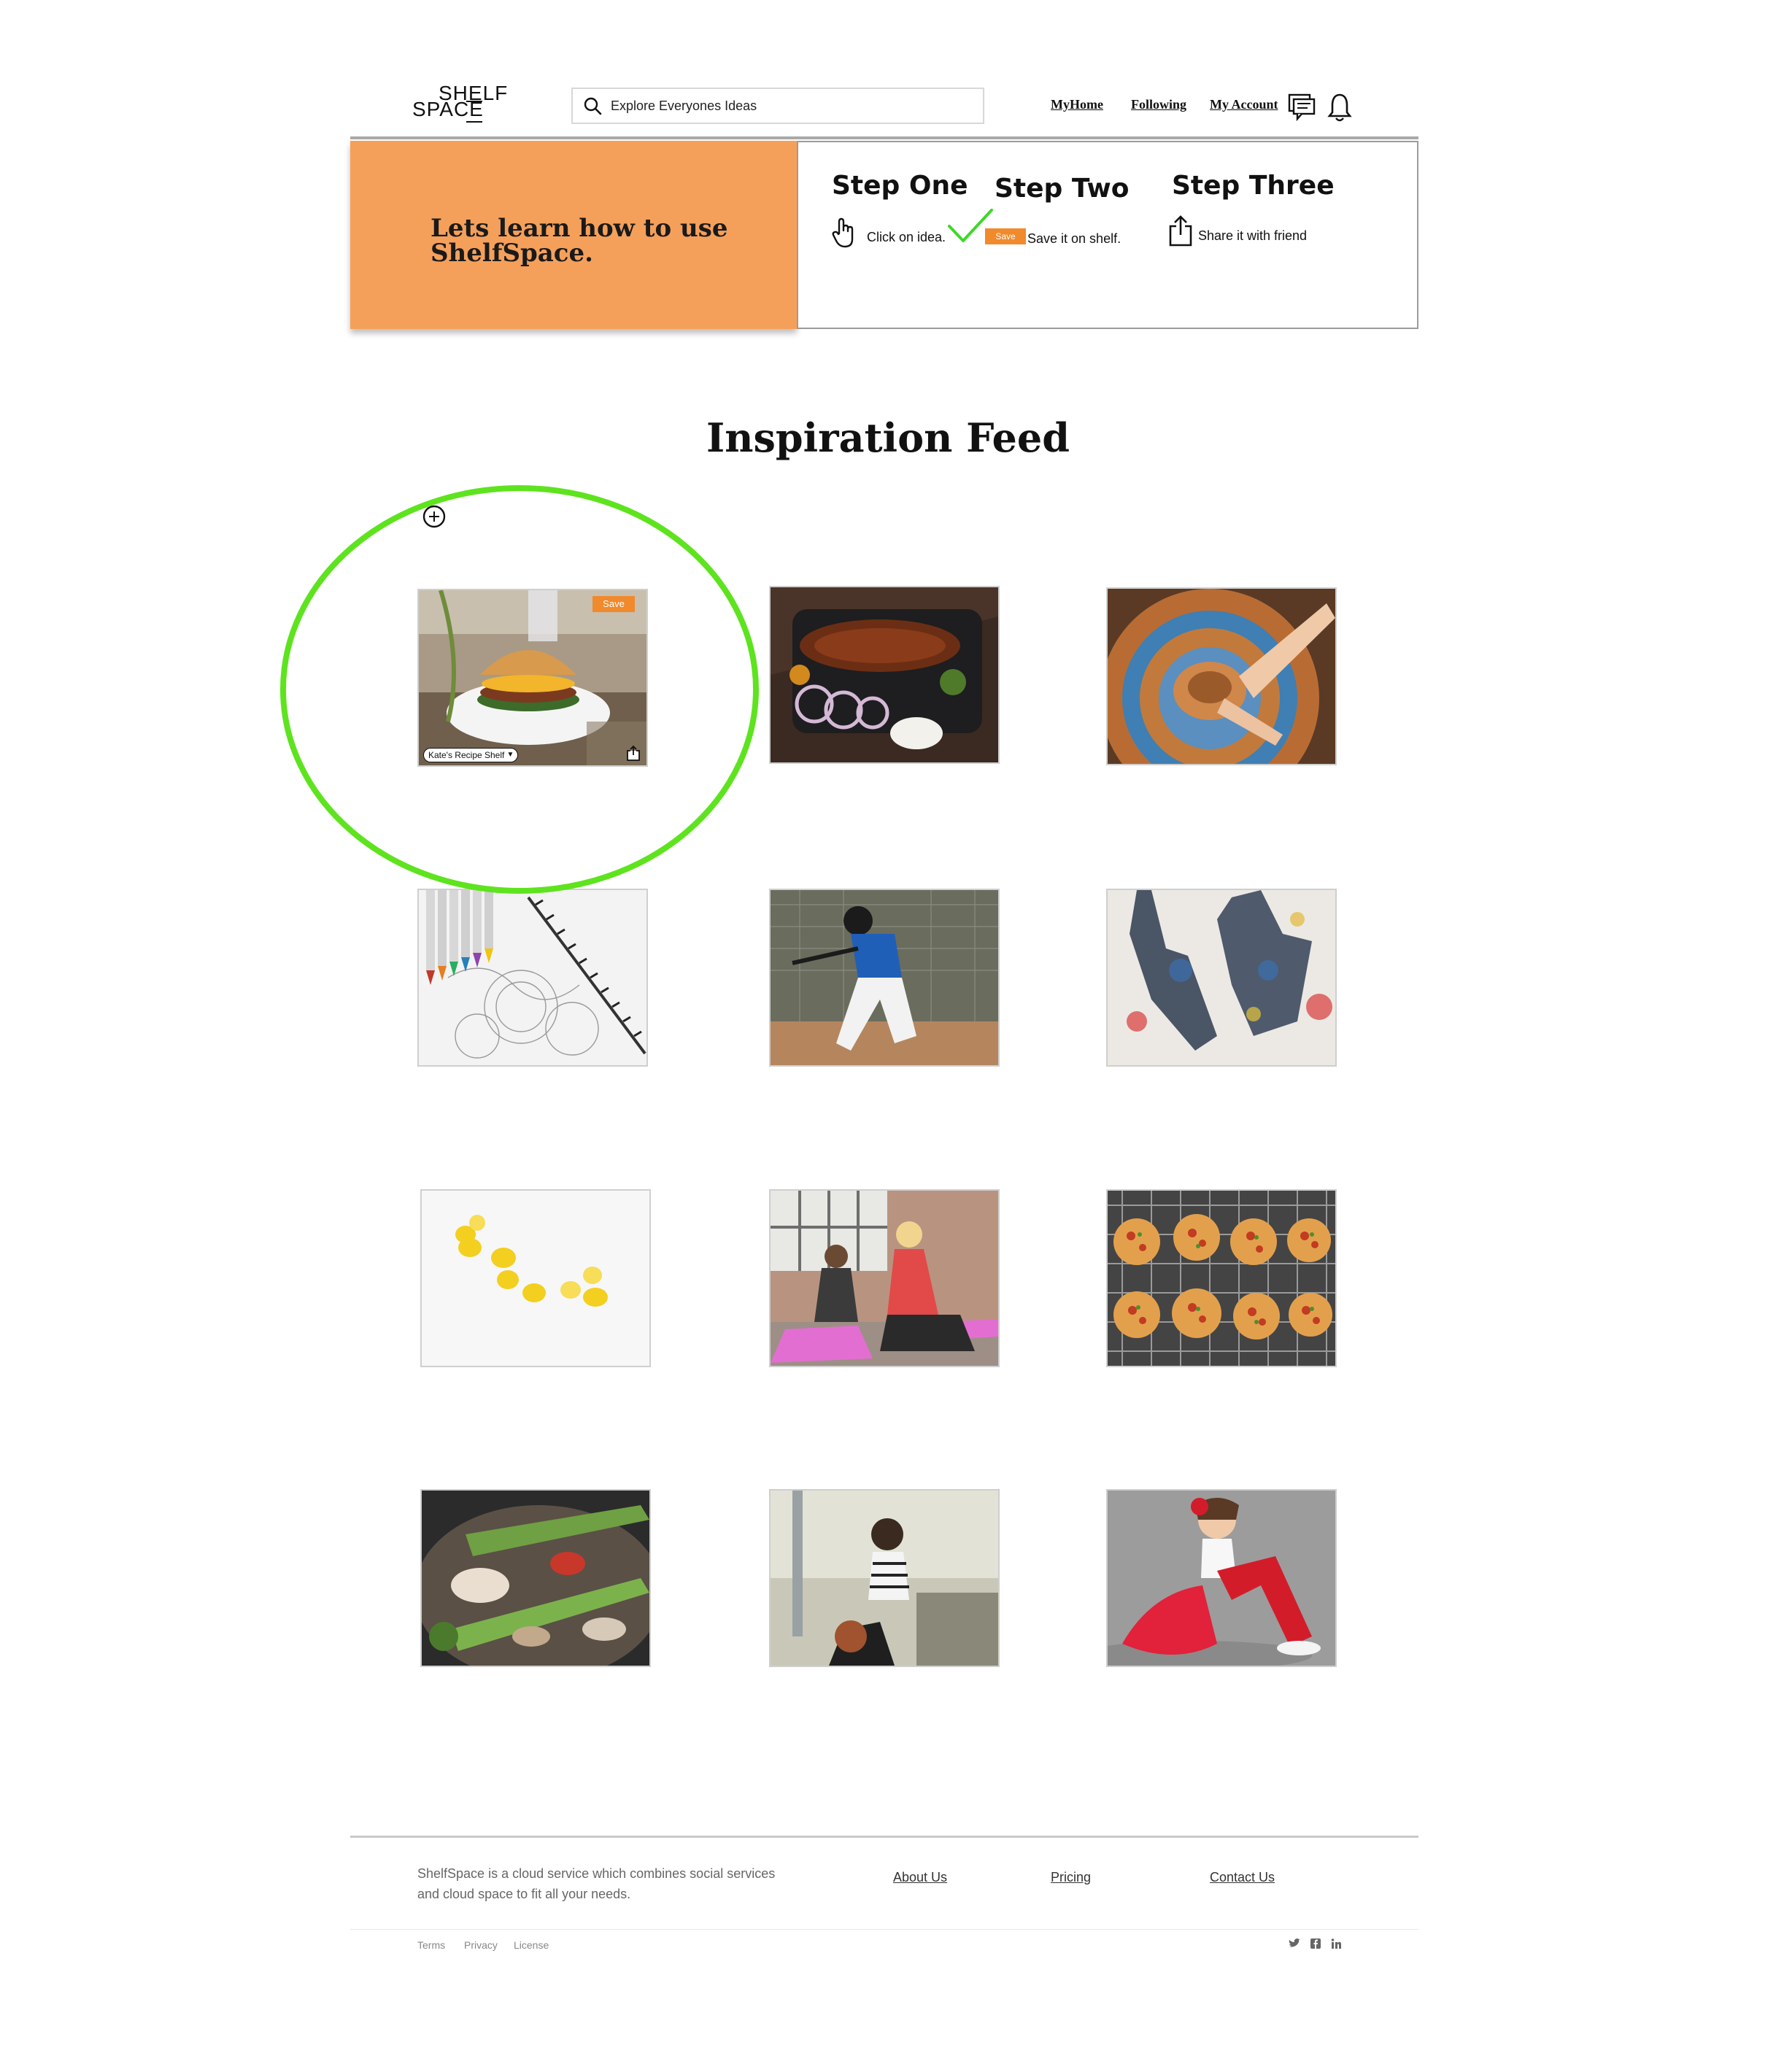  Describe the element at coordinates (1315, 1944) in the screenshot. I see `facebook-icon` at that location.